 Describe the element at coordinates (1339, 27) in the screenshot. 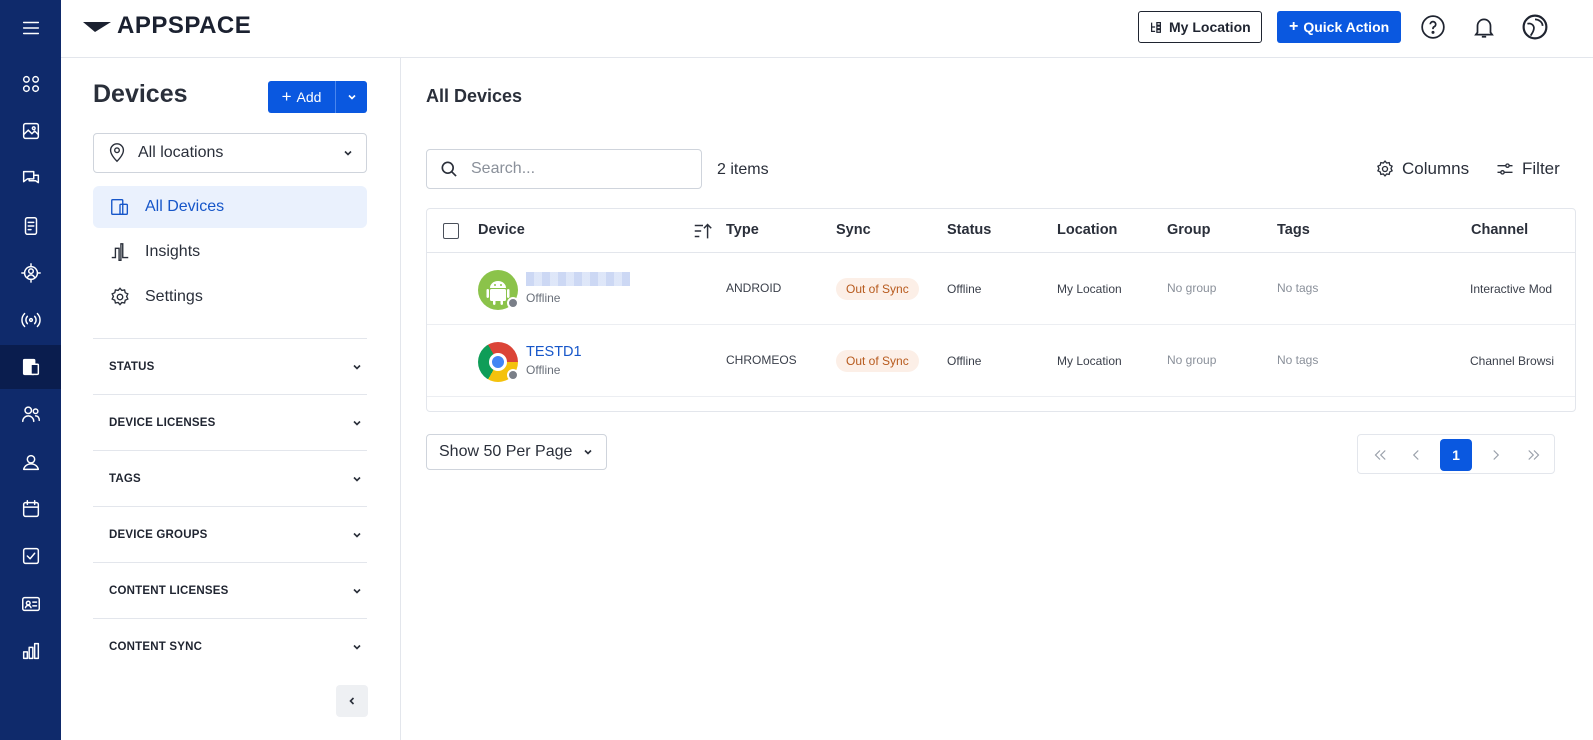

I see `quick-action-button: + Quick Action` at that location.